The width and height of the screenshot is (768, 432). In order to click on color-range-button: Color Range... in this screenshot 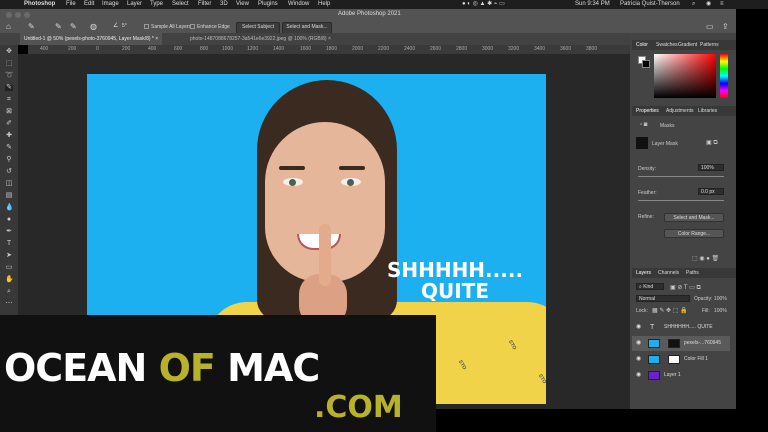, I will do `click(694, 233)`.